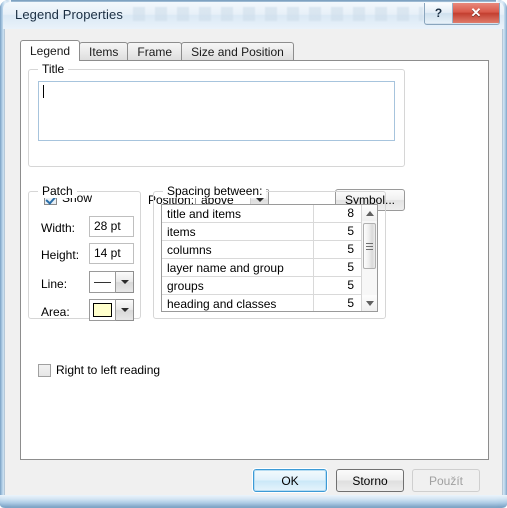 This screenshot has width=507, height=508. I want to click on line-style-preview, so click(102, 282).